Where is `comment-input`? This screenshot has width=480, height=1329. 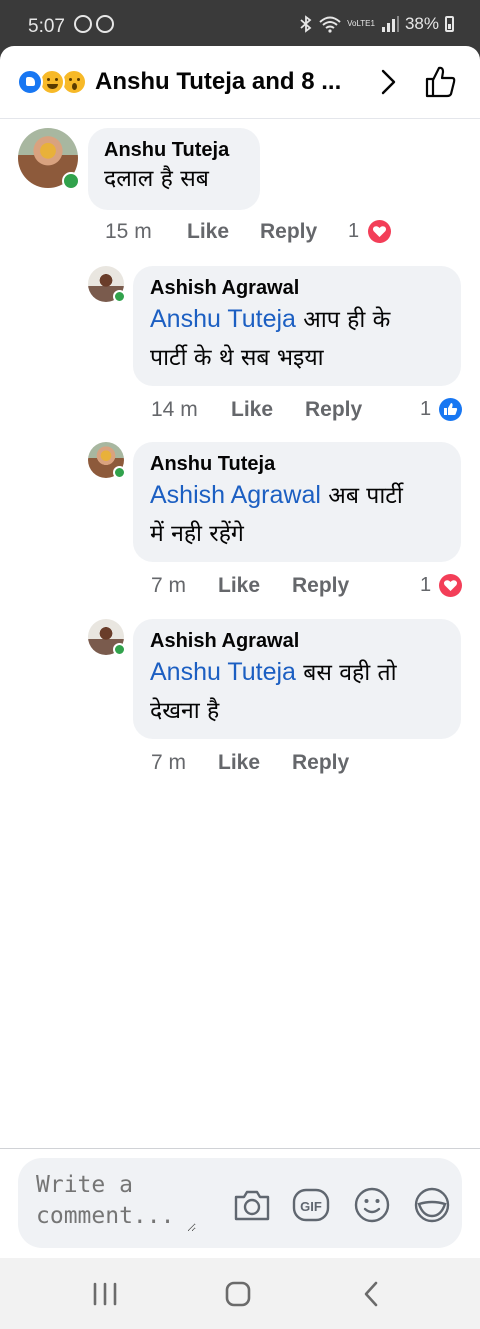
comment-input is located at coordinates (116, 1201).